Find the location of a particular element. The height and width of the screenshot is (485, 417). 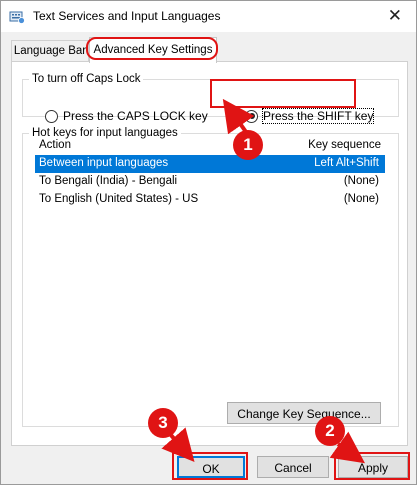

keyboard-language-icon is located at coordinates (17, 17).